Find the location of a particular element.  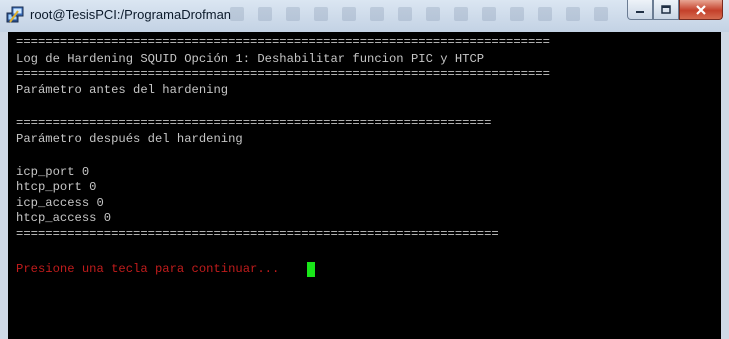

window-controls is located at coordinates (675, 11).